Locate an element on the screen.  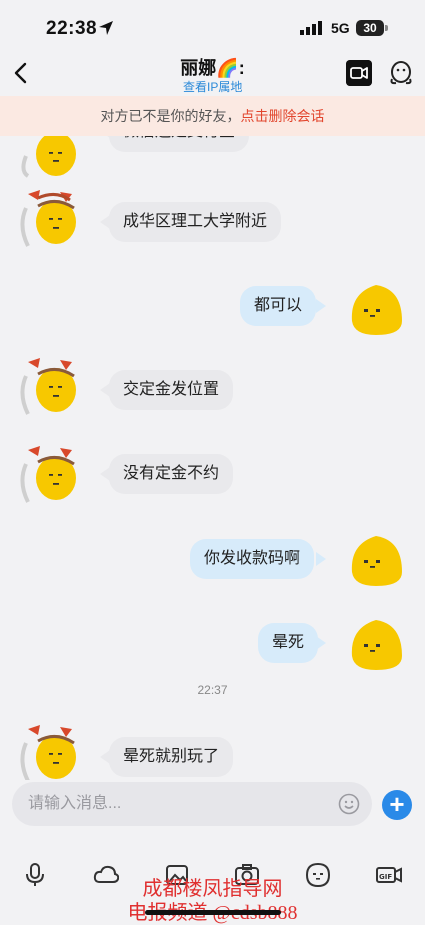
not-friend-banner: 对方已不是你的好友，点击删除会话 is located at coordinates (212, 116).